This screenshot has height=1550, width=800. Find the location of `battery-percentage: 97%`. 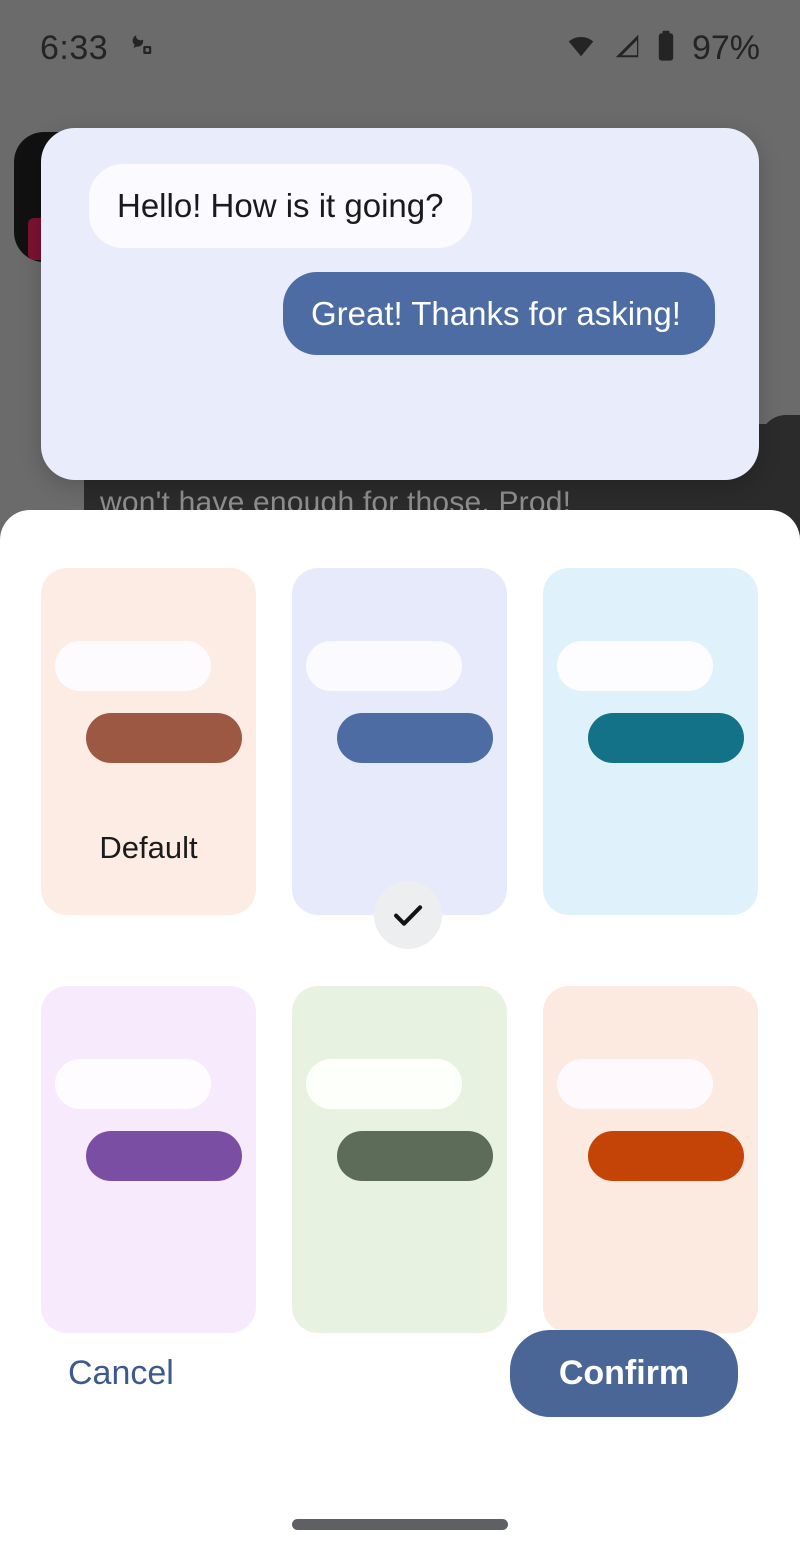

battery-percentage: 97% is located at coordinates (725, 47).